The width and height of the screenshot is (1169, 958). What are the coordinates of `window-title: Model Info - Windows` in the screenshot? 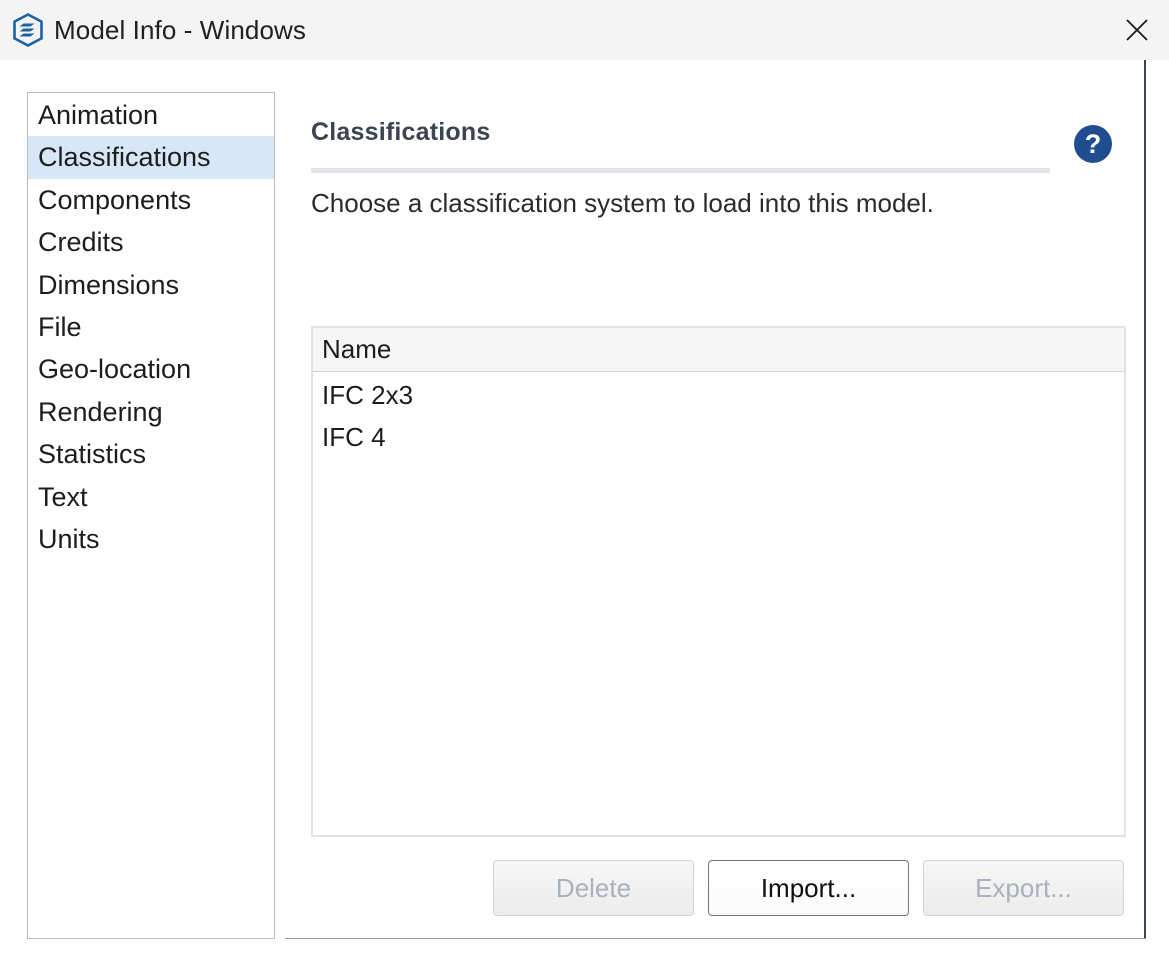 It's located at (180, 29).